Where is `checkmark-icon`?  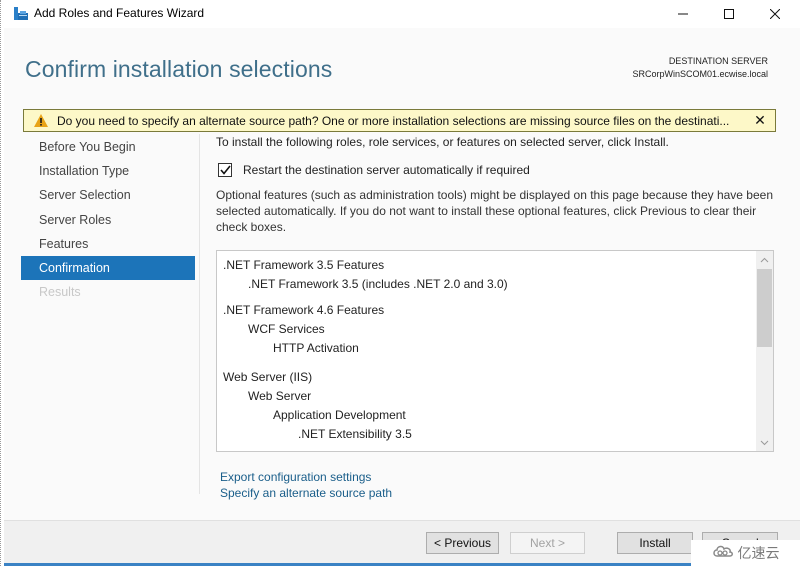
checkmark-icon is located at coordinates (225, 170).